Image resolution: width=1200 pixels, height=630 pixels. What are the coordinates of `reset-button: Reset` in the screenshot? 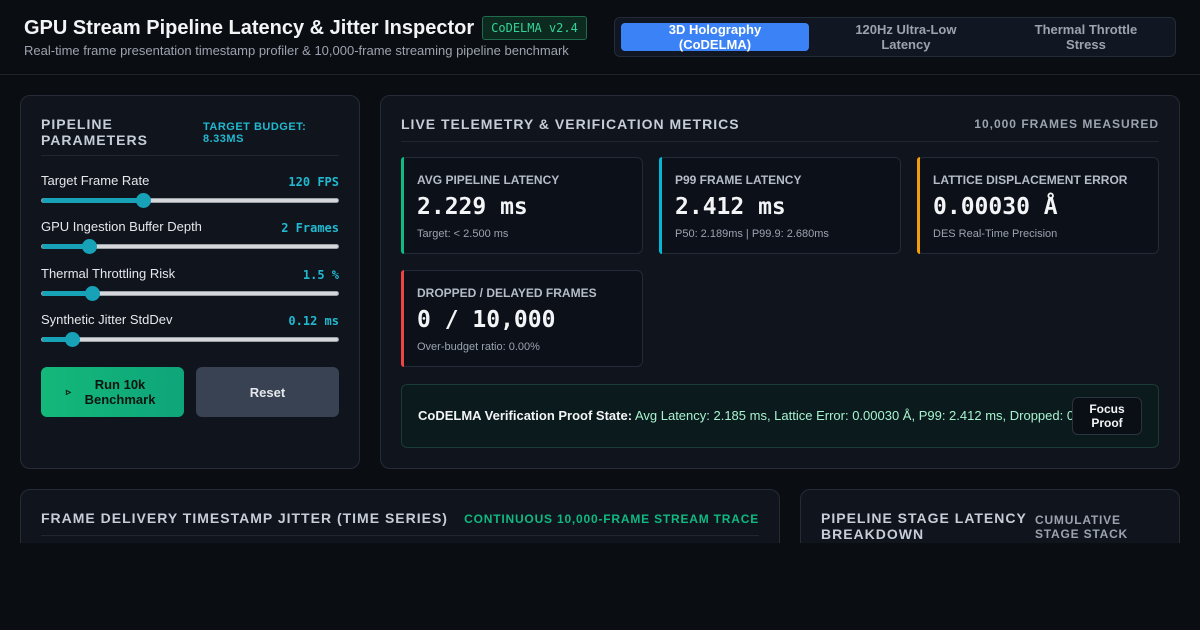 It's located at (267, 392).